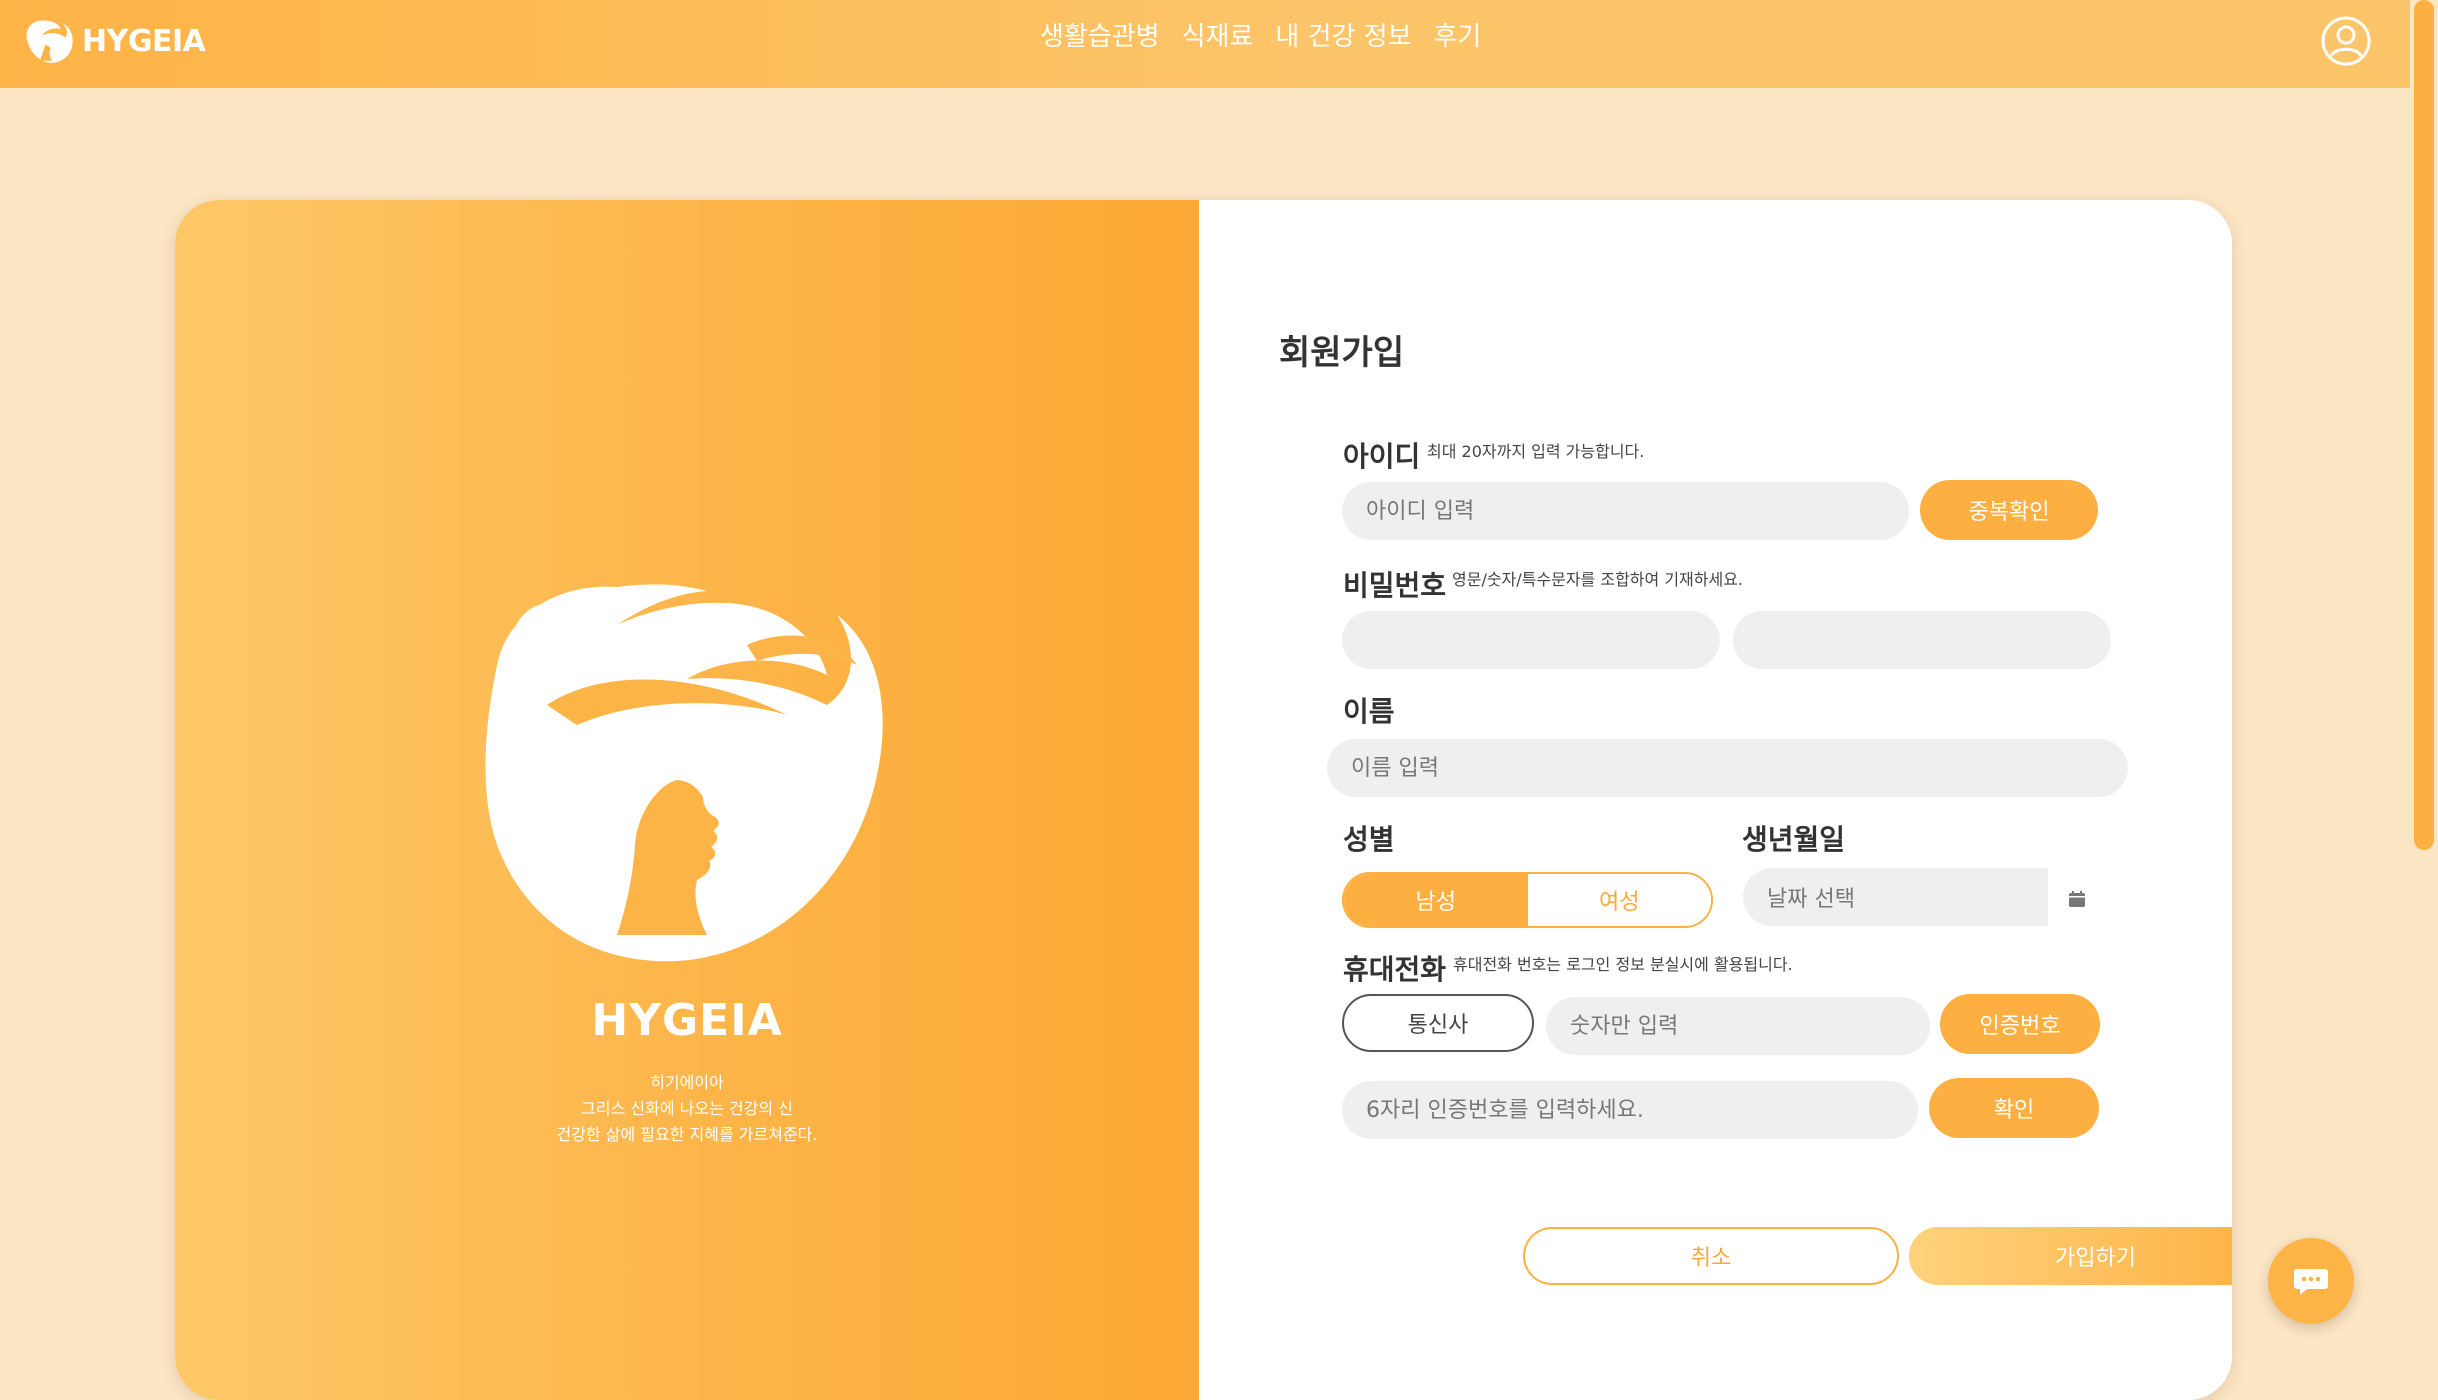 This screenshot has width=2438, height=1400. Describe the element at coordinates (2014, 1108) in the screenshot. I see `verify-code-button: 확인` at that location.